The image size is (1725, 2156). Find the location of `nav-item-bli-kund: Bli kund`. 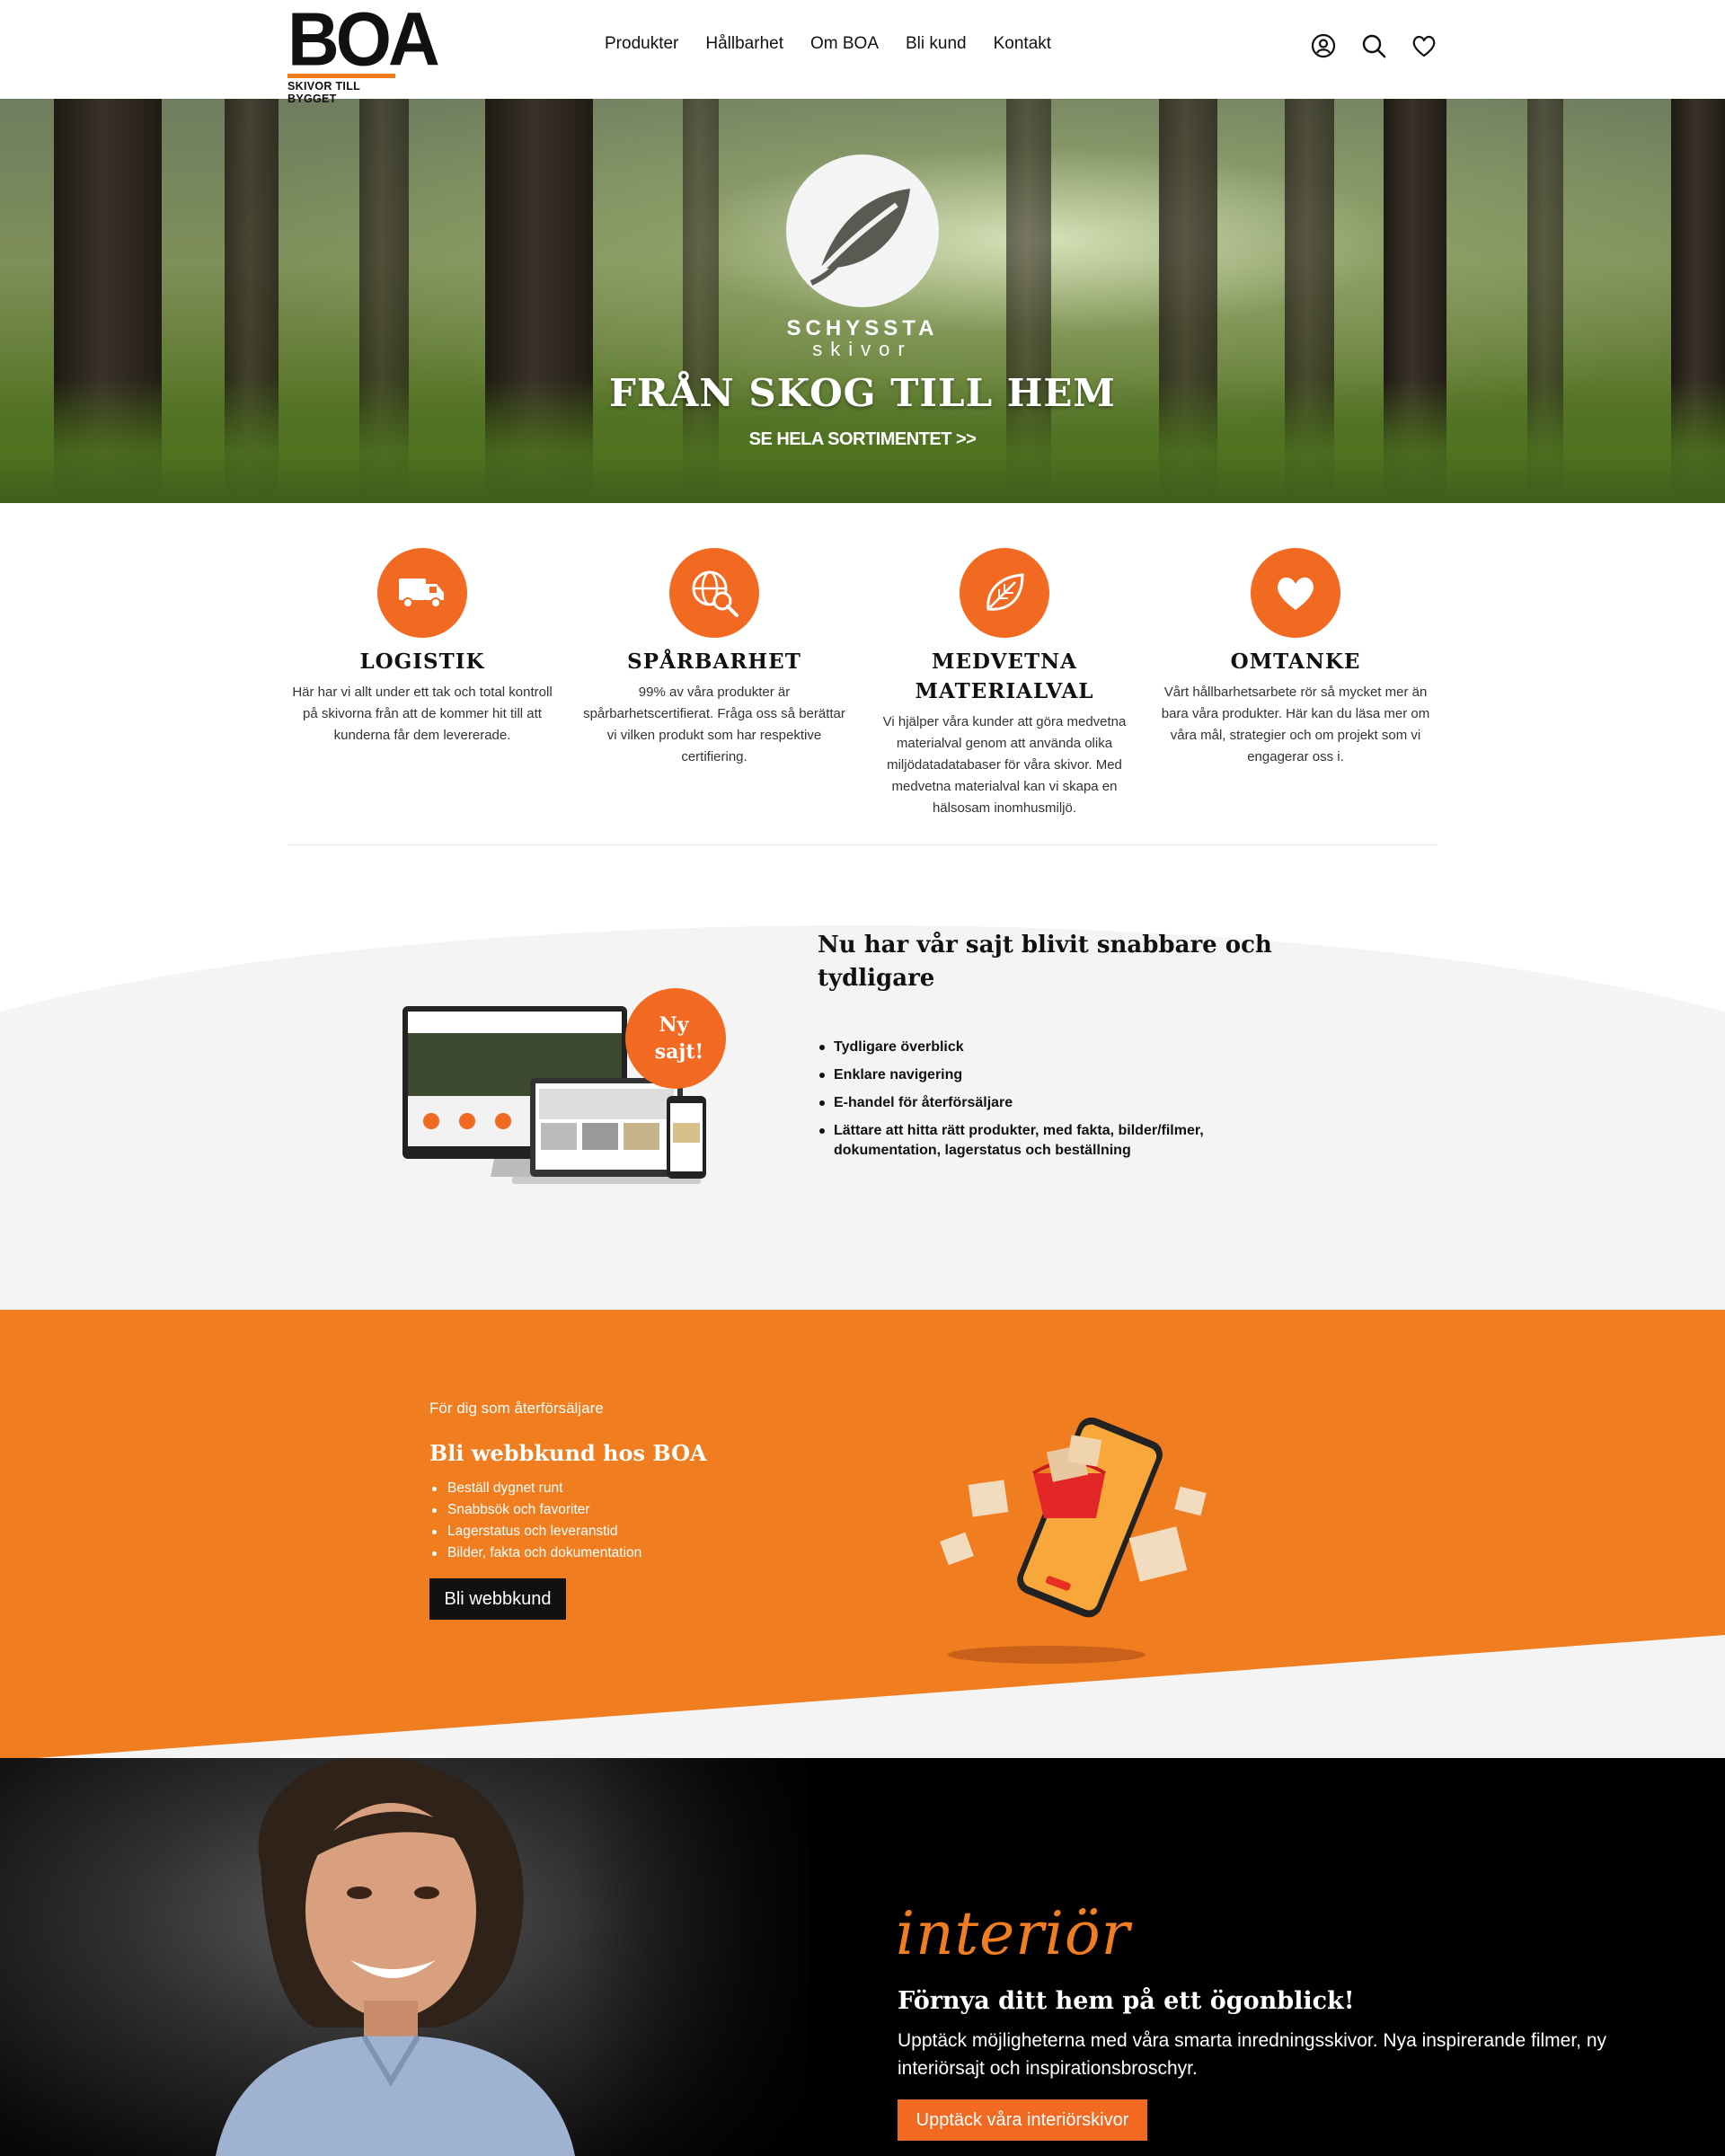

nav-item-bli-kund: Bli kund is located at coordinates (937, 44).